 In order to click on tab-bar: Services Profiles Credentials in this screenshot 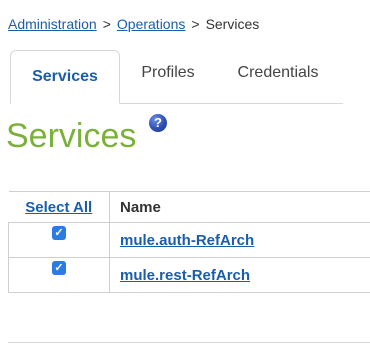, I will do `click(176, 76)`.